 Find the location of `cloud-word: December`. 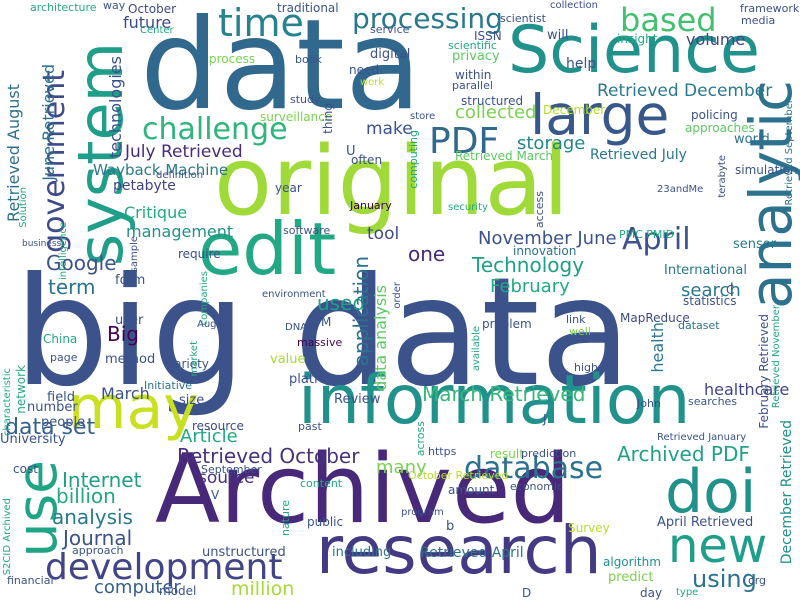

cloud-word: December is located at coordinates (574, 110).